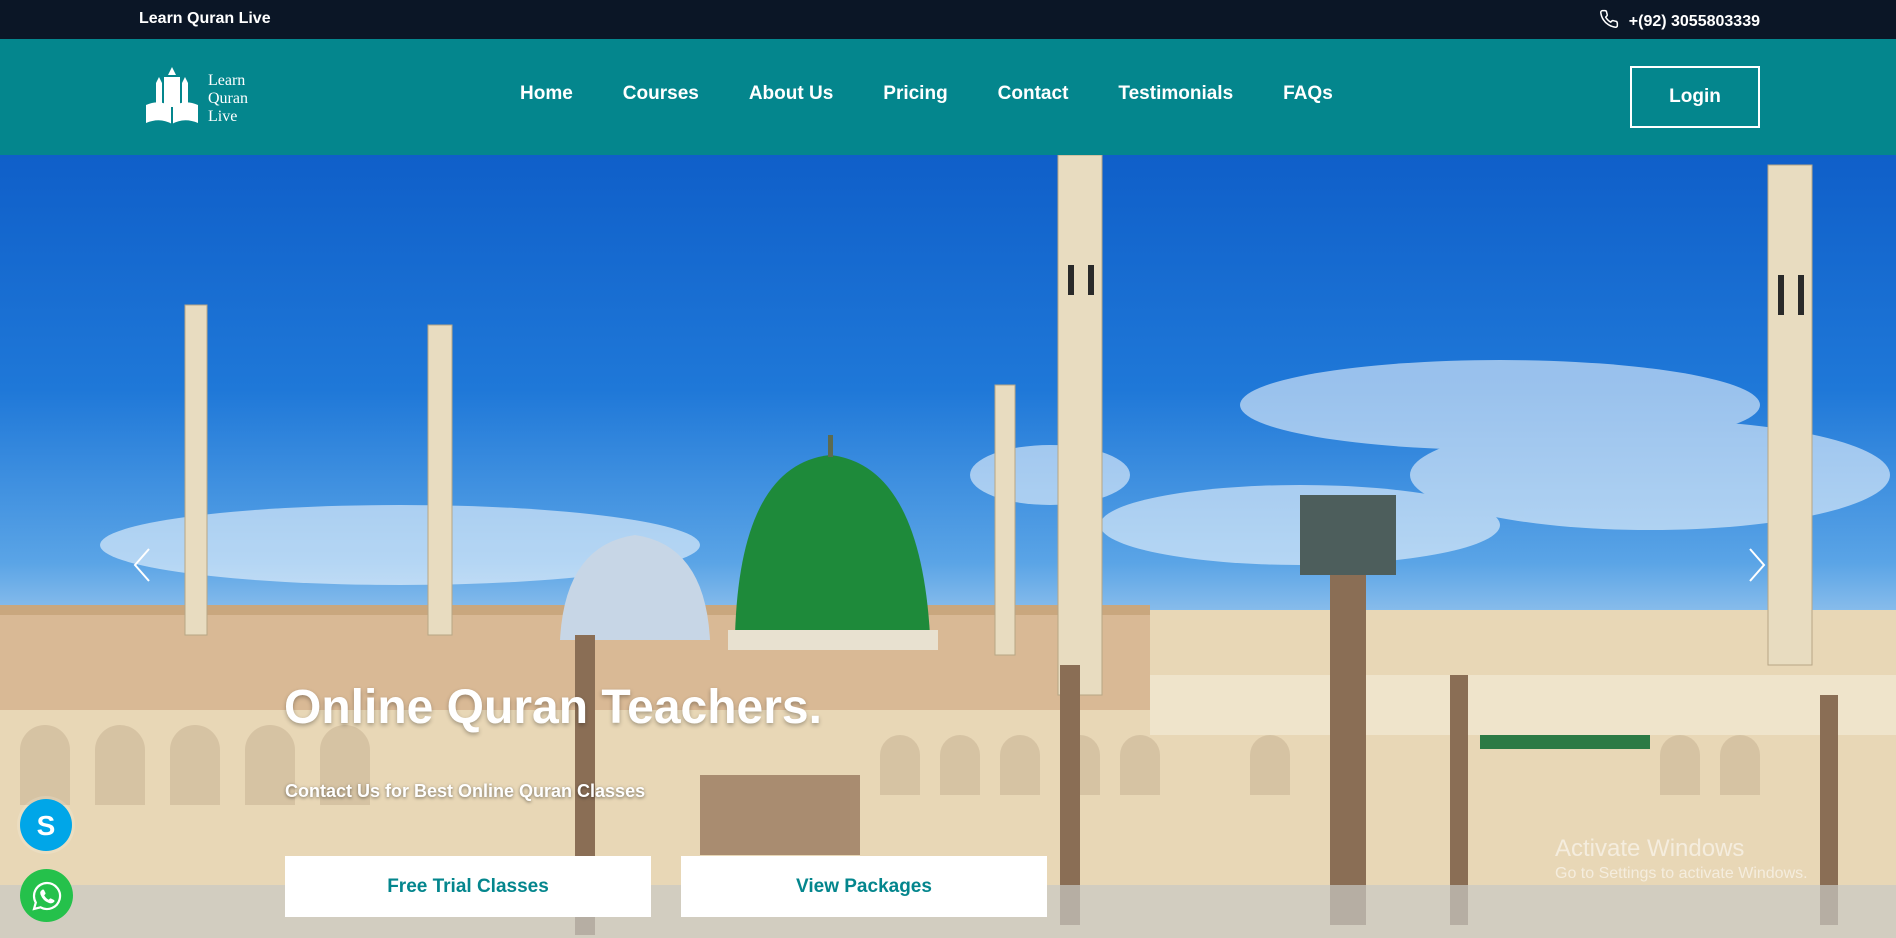 The height and width of the screenshot is (938, 1896). Describe the element at coordinates (791, 94) in the screenshot. I see `nav-link-about-us: About Us` at that location.